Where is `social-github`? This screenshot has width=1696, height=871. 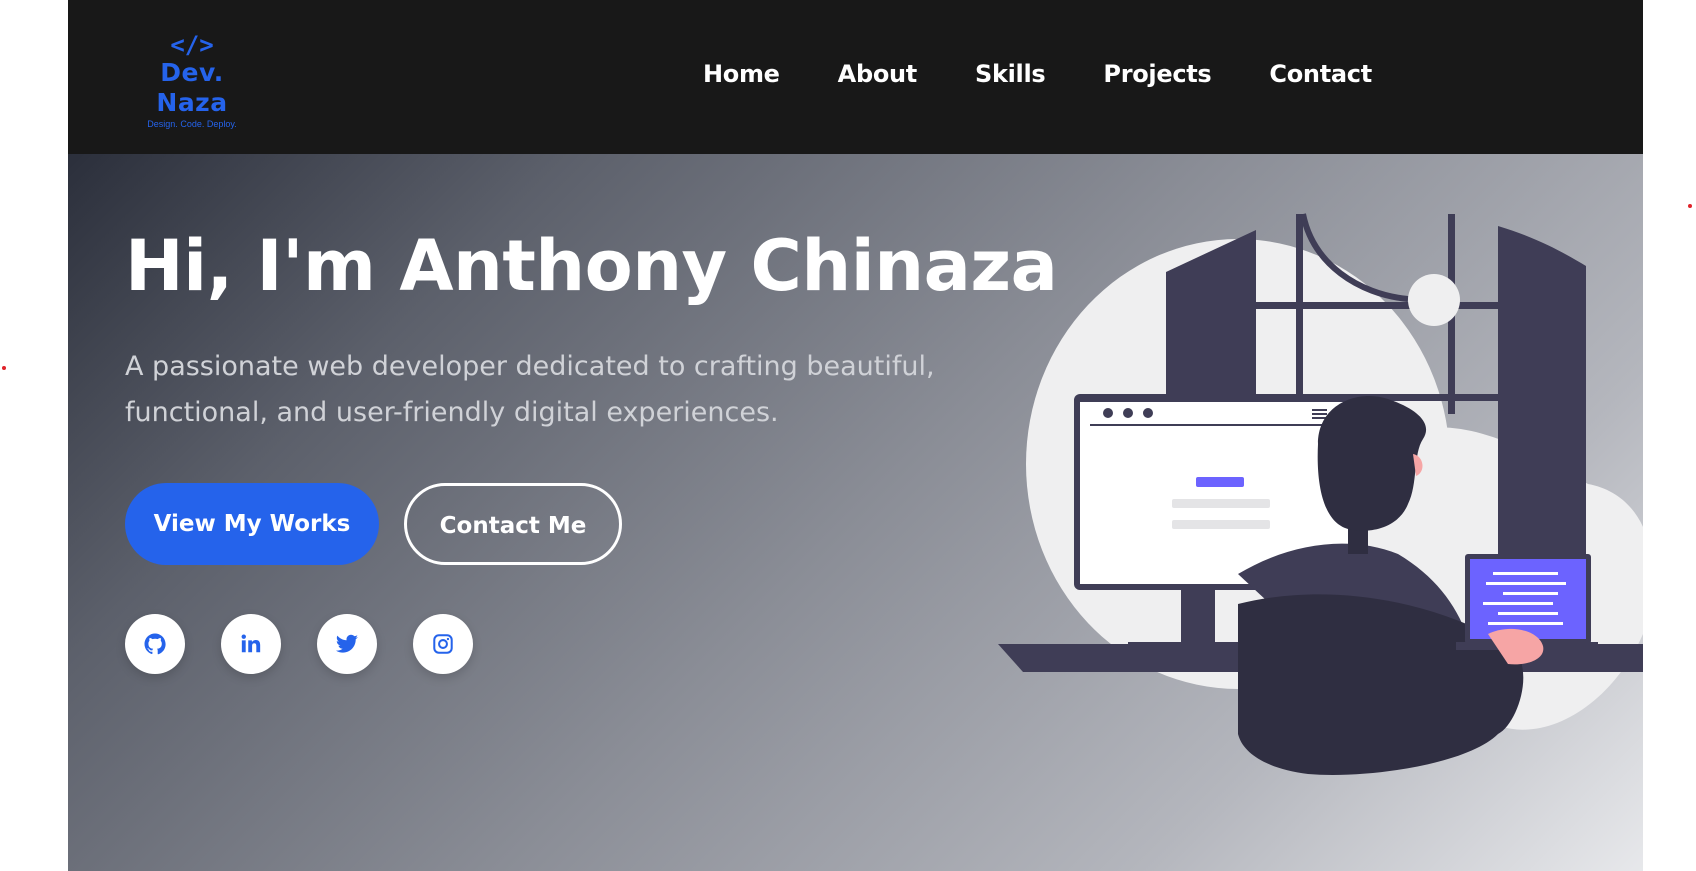
social-github is located at coordinates (155, 644).